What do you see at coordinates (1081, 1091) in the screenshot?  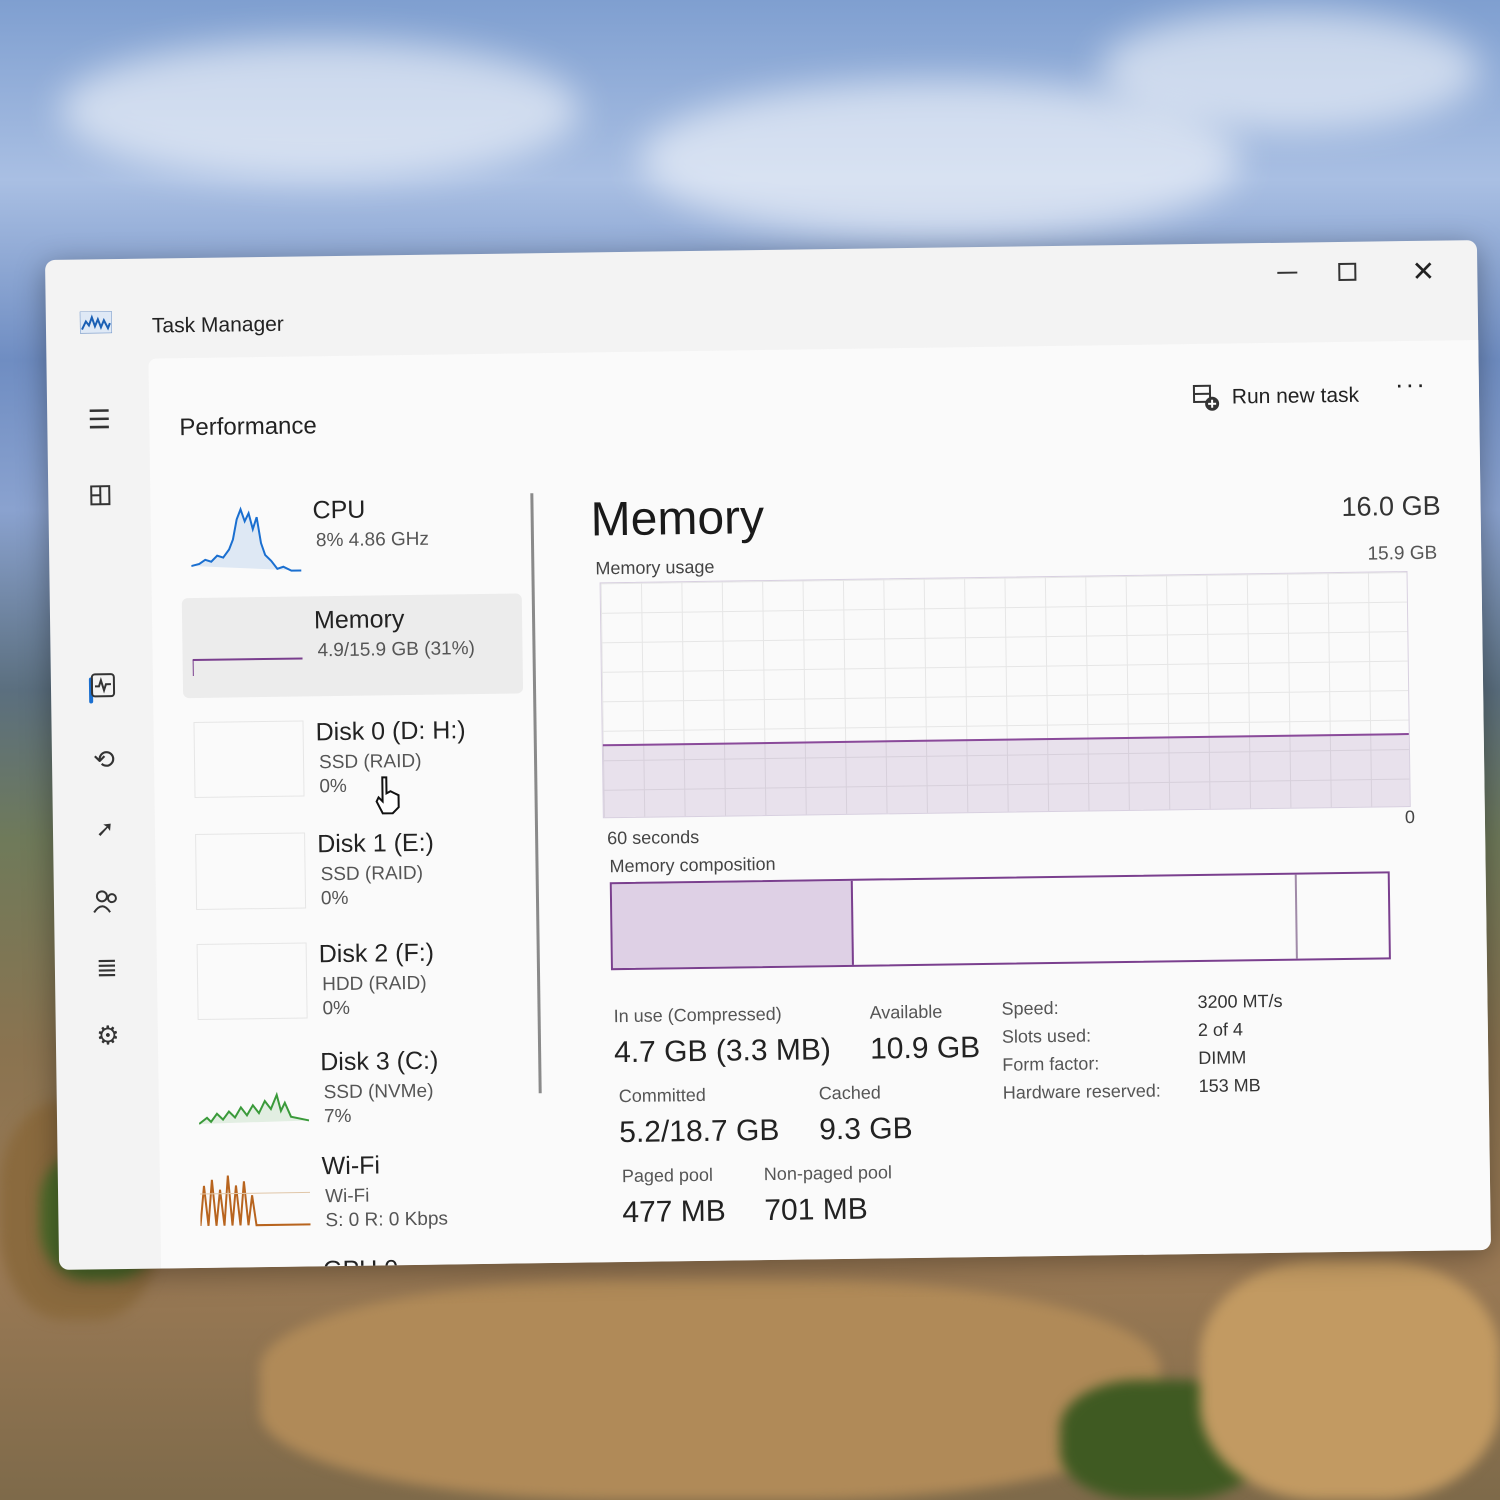 I see `hardware-reserved-label: Hardware reserved:` at bounding box center [1081, 1091].